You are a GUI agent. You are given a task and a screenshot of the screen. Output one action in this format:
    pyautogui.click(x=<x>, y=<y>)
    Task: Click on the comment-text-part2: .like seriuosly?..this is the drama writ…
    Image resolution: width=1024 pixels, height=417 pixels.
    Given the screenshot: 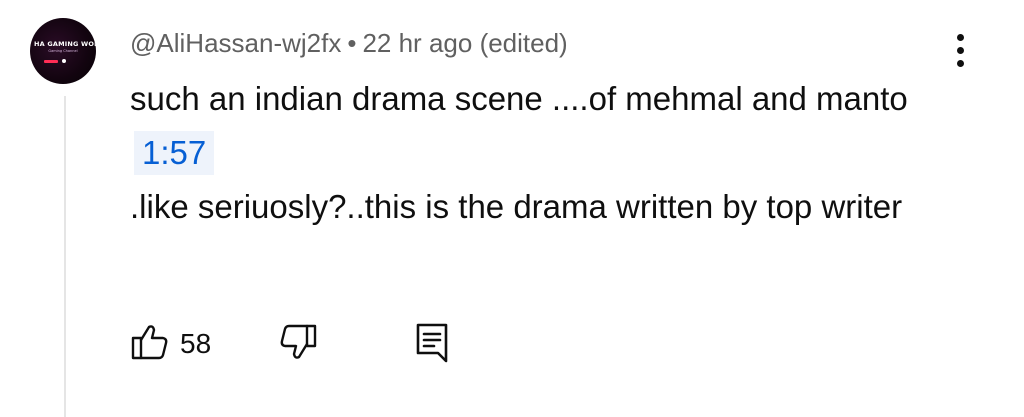 What is the action you would take?
    pyautogui.click(x=516, y=206)
    